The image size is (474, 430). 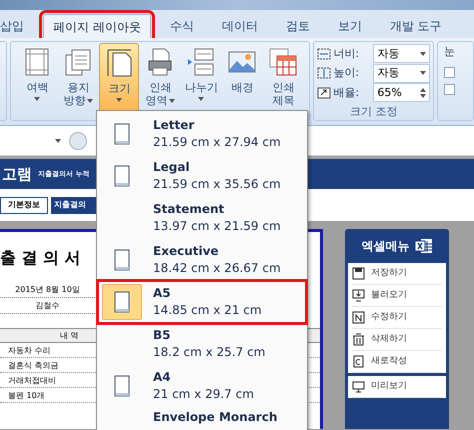 What do you see at coordinates (202, 218) in the screenshot?
I see `menu-item: Statement 13.97 cm x 21.59 cm` at bounding box center [202, 218].